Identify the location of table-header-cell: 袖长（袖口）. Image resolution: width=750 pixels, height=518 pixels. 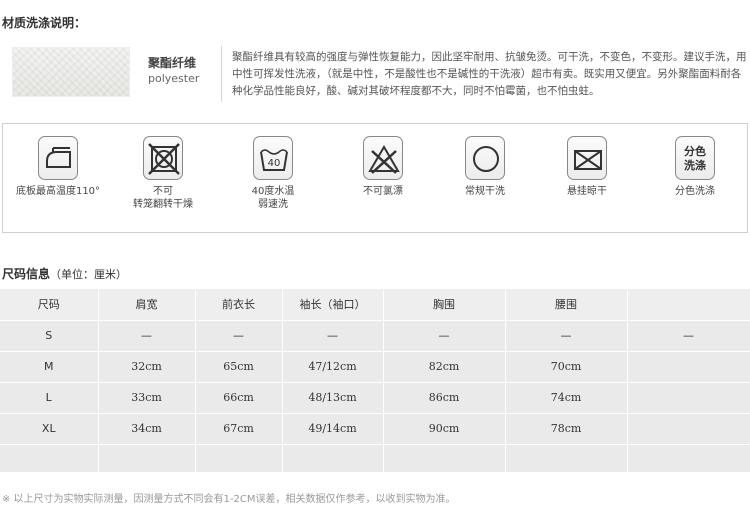
(333, 305).